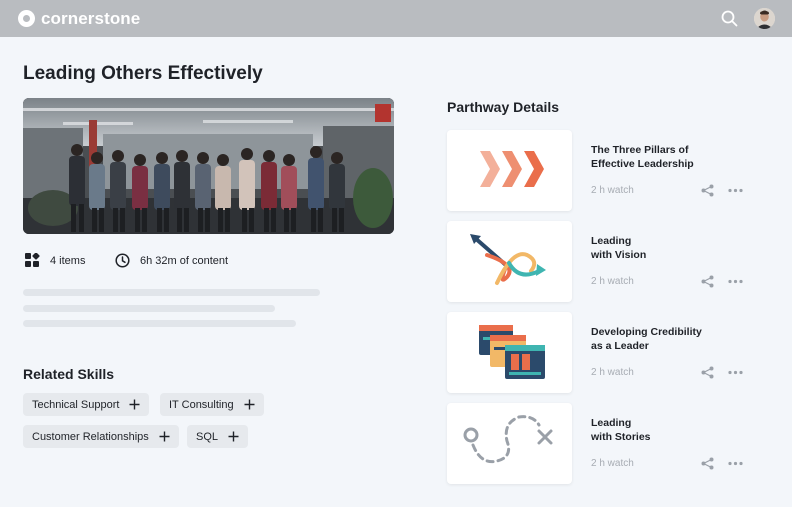 This screenshot has width=792, height=507. What do you see at coordinates (503, 107) in the screenshot?
I see `parthway-details-title: Parthway Details` at bounding box center [503, 107].